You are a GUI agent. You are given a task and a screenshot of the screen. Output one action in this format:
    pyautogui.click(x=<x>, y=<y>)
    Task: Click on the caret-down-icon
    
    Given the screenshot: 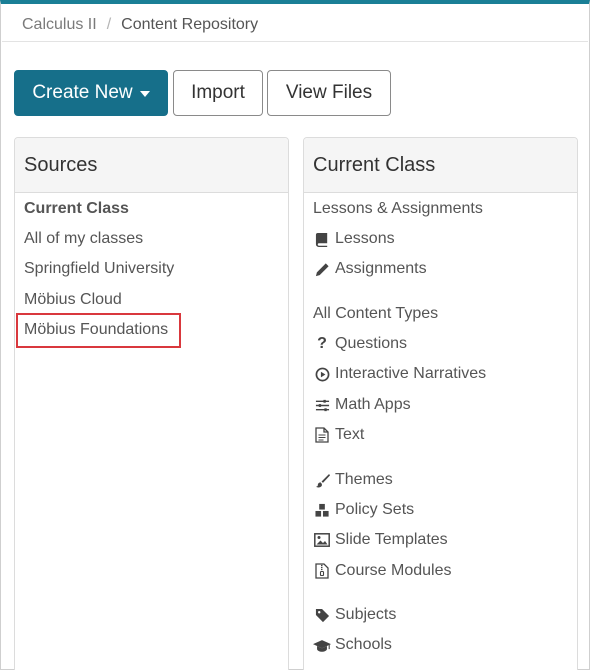 What is the action you would take?
    pyautogui.click(x=144, y=94)
    